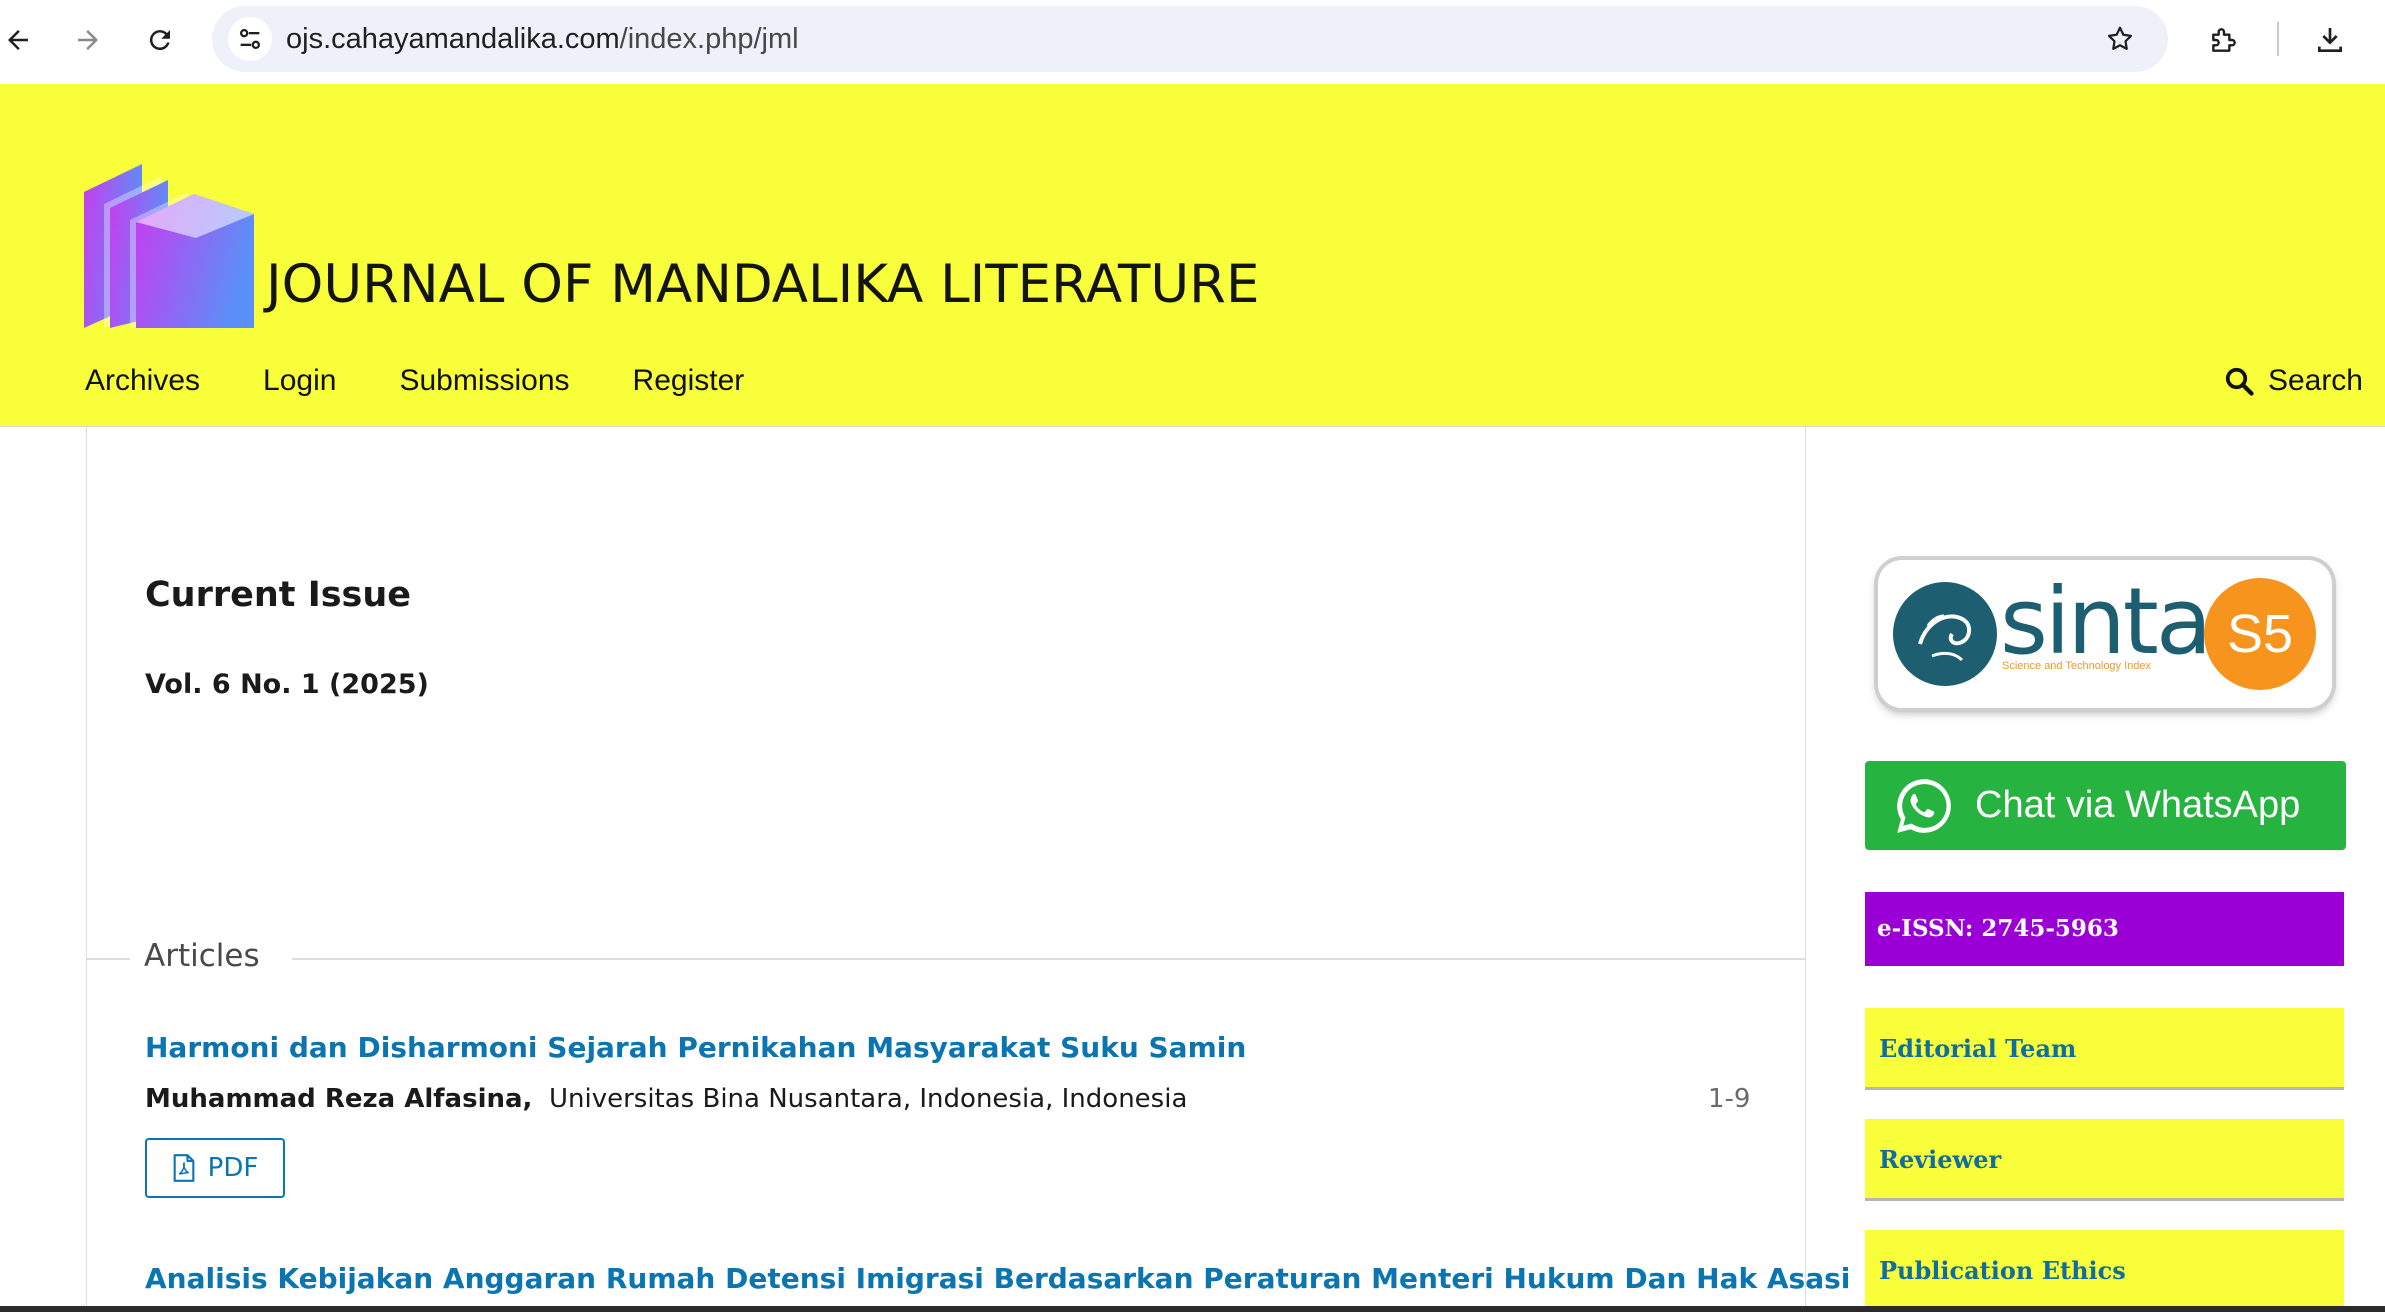 The image size is (2385, 1312). Describe the element at coordinates (1998, 928) in the screenshot. I see `issn-text: e-ISSN: 2745-5963` at that location.